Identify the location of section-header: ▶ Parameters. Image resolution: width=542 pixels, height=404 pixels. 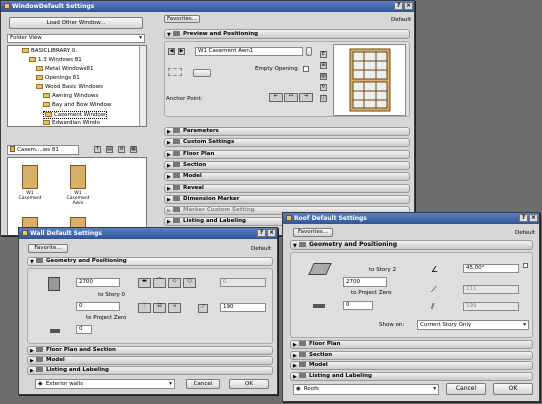
(287, 131).